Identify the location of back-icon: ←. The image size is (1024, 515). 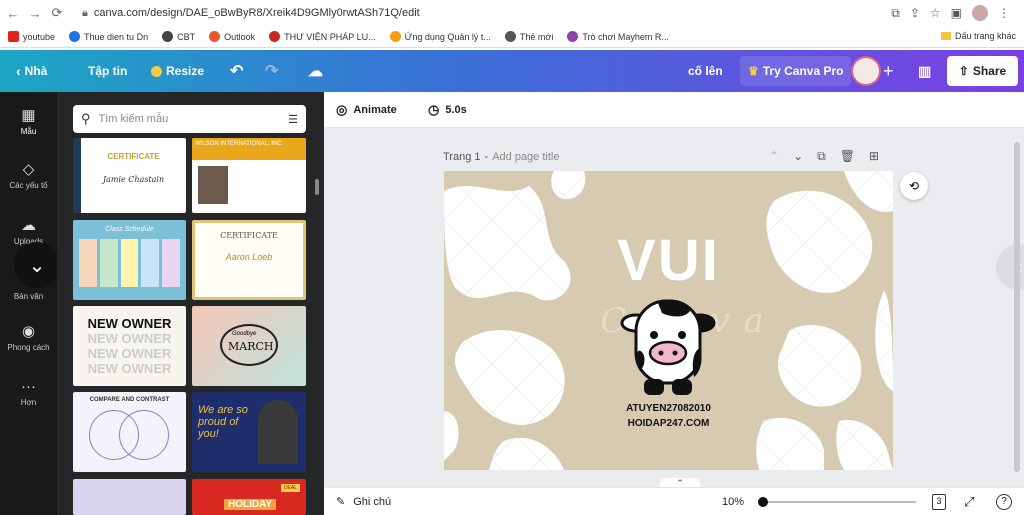
(13, 13).